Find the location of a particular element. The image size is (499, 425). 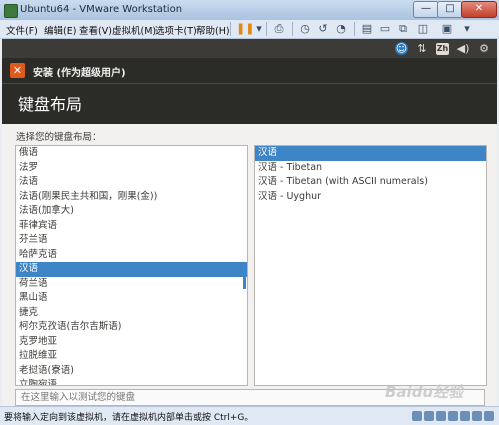

installer-window-title: 安装 (作为超级用户) is located at coordinates (79, 73).